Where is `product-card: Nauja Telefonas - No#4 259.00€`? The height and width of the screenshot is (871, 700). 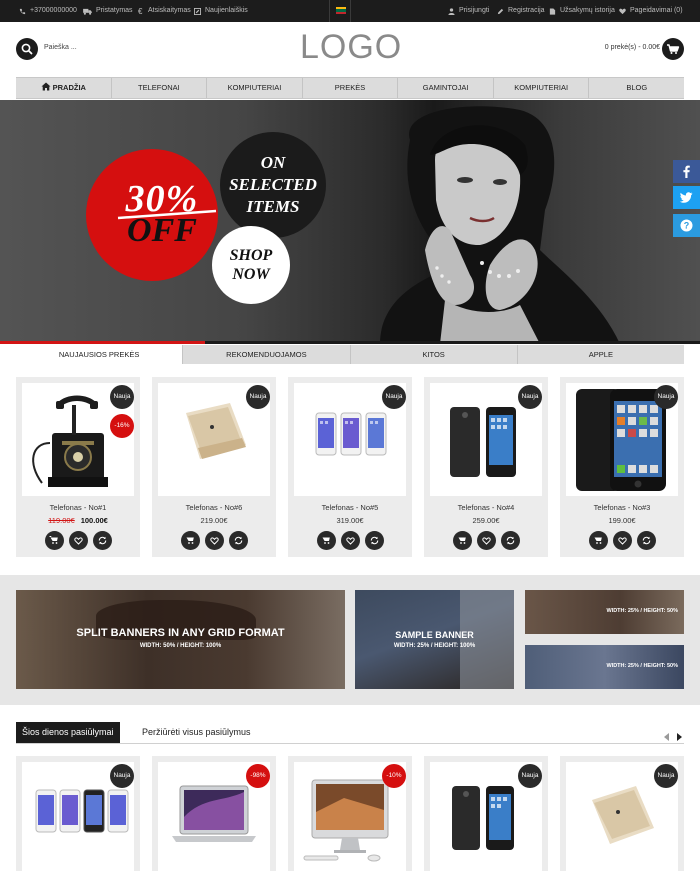 product-card: Nauja Telefonas - No#4 259.00€ is located at coordinates (486, 467).